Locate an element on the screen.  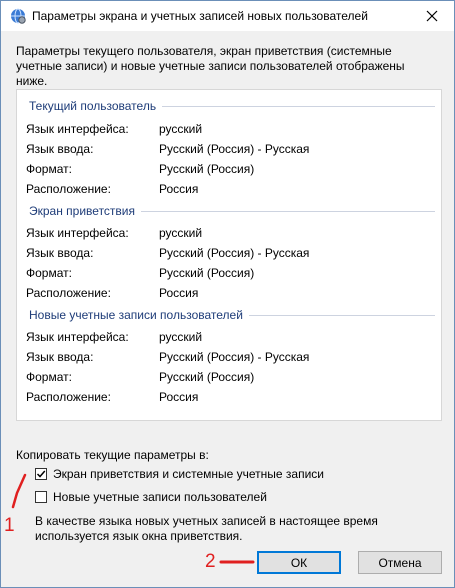
group-title: Новые учетные записи пользователей is located at coordinates (136, 315).